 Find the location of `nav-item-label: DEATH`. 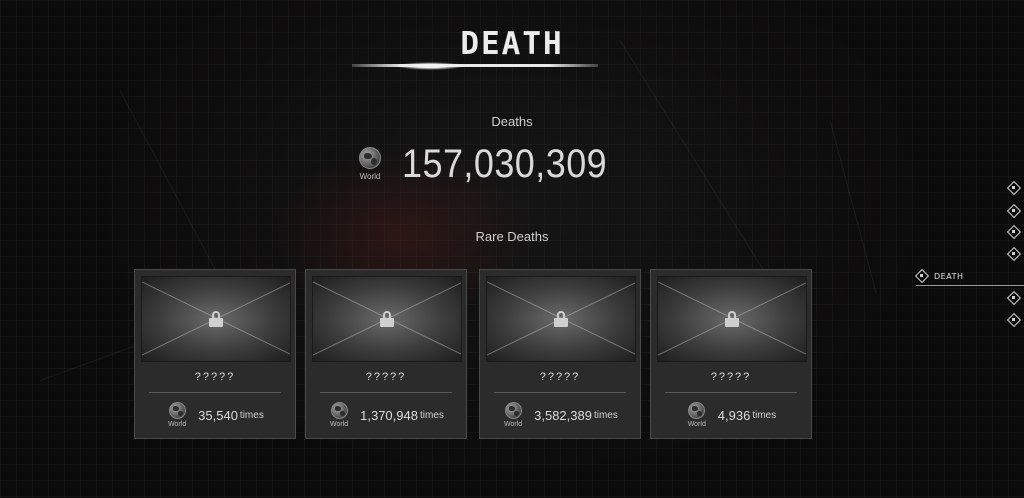

nav-item-label: DEATH is located at coordinates (949, 276).